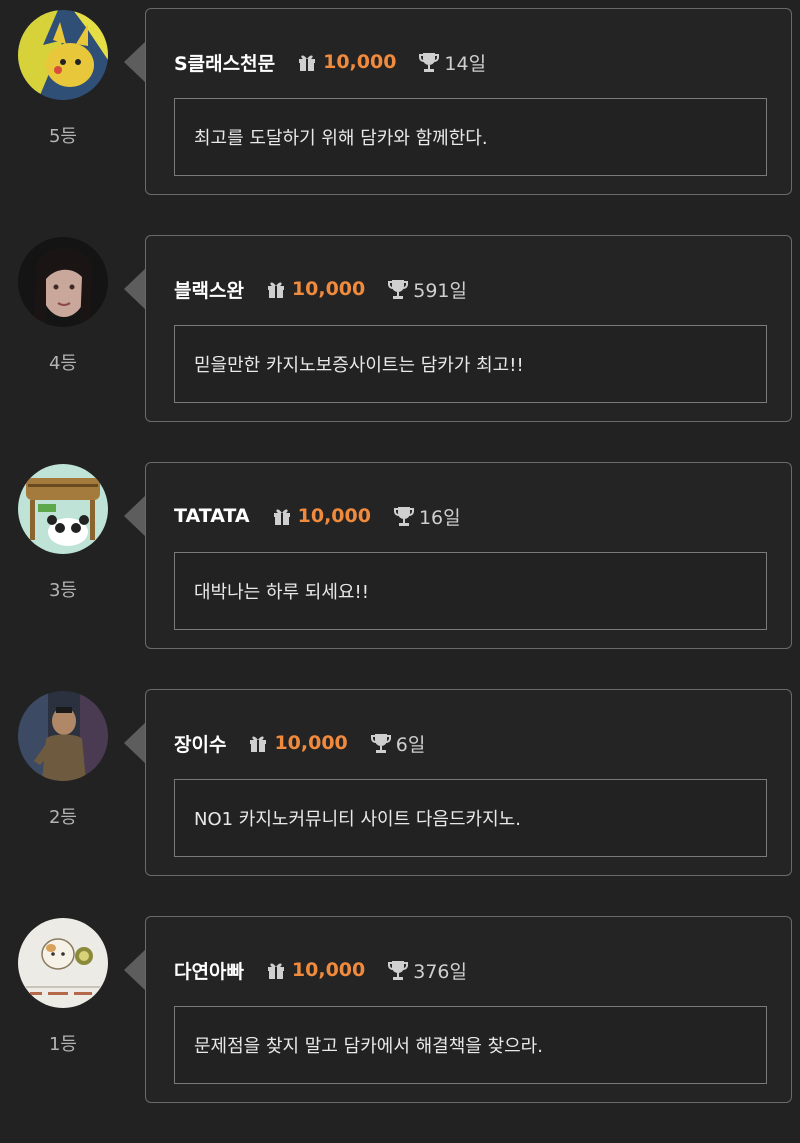 The image size is (800, 1143). I want to click on card-header: S클래스천문 10,000 14일, so click(330, 62).